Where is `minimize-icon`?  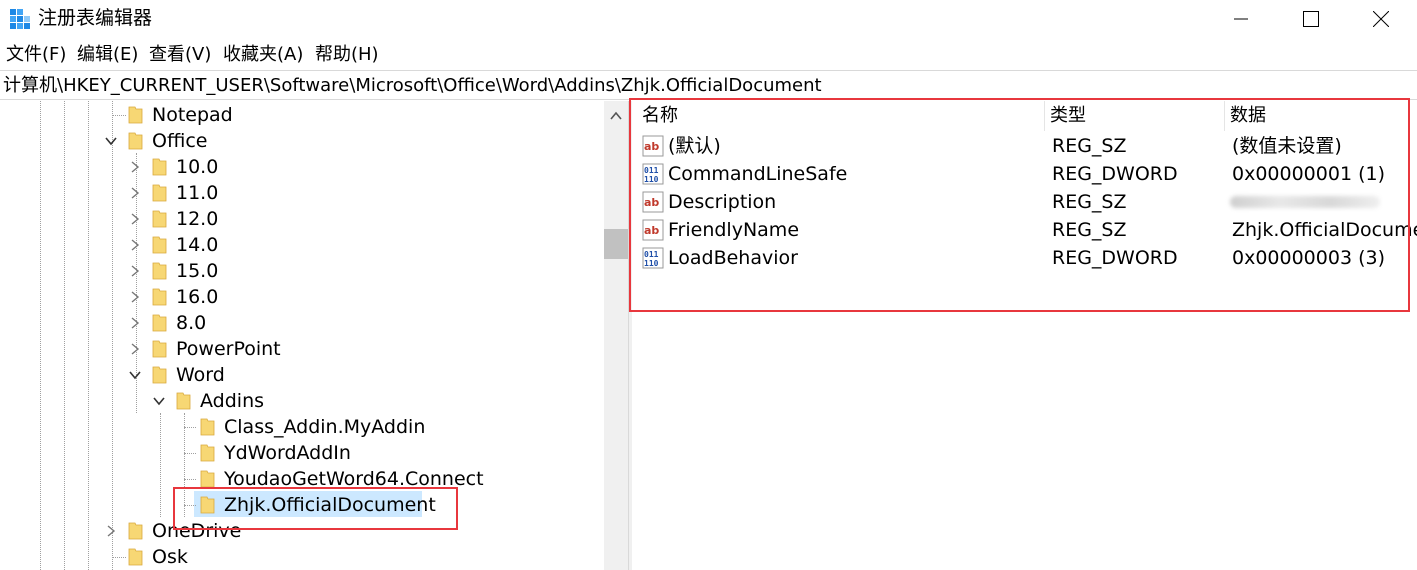
minimize-icon is located at coordinates (1241, 19).